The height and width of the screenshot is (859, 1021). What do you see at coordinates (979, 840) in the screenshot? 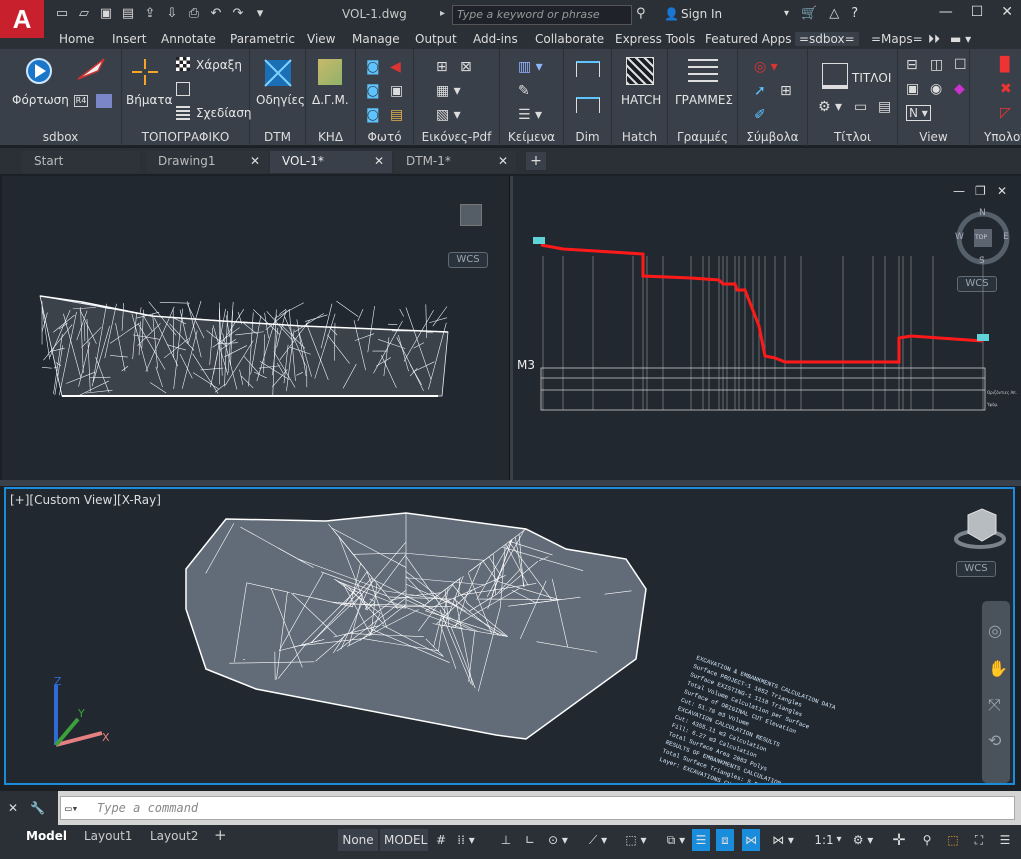
I see `fullscreen-icon: ⛶` at bounding box center [979, 840].